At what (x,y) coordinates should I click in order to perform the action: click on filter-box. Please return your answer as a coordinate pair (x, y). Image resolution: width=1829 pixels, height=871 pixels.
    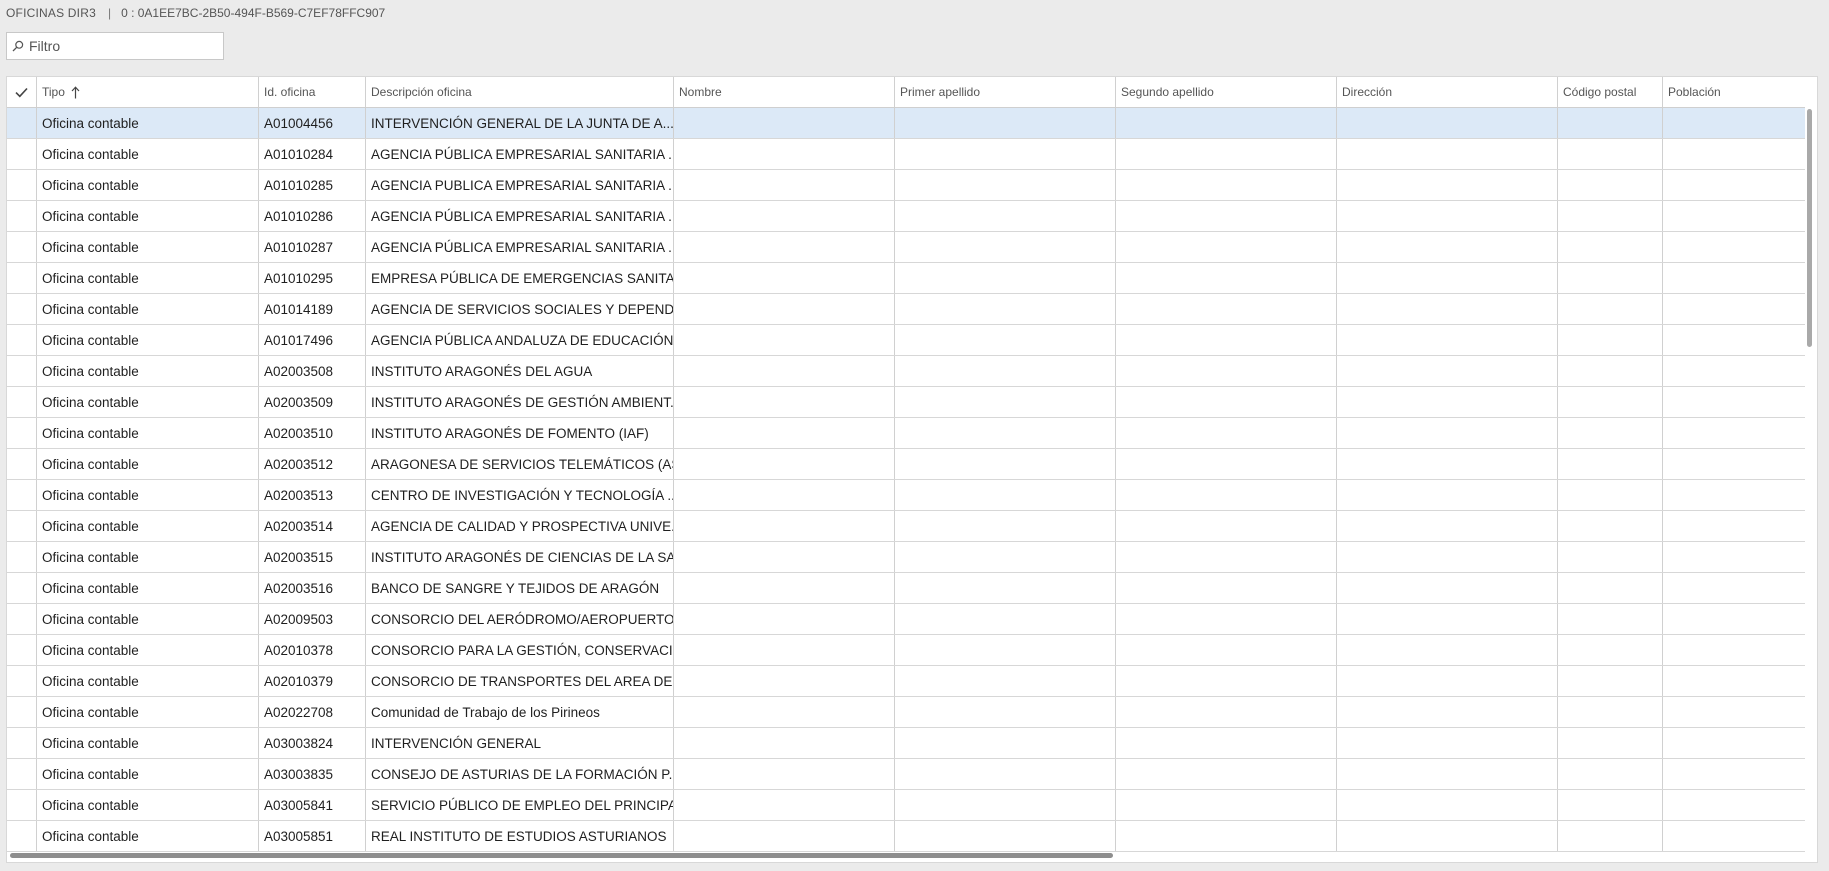
    Looking at the image, I should click on (115, 46).